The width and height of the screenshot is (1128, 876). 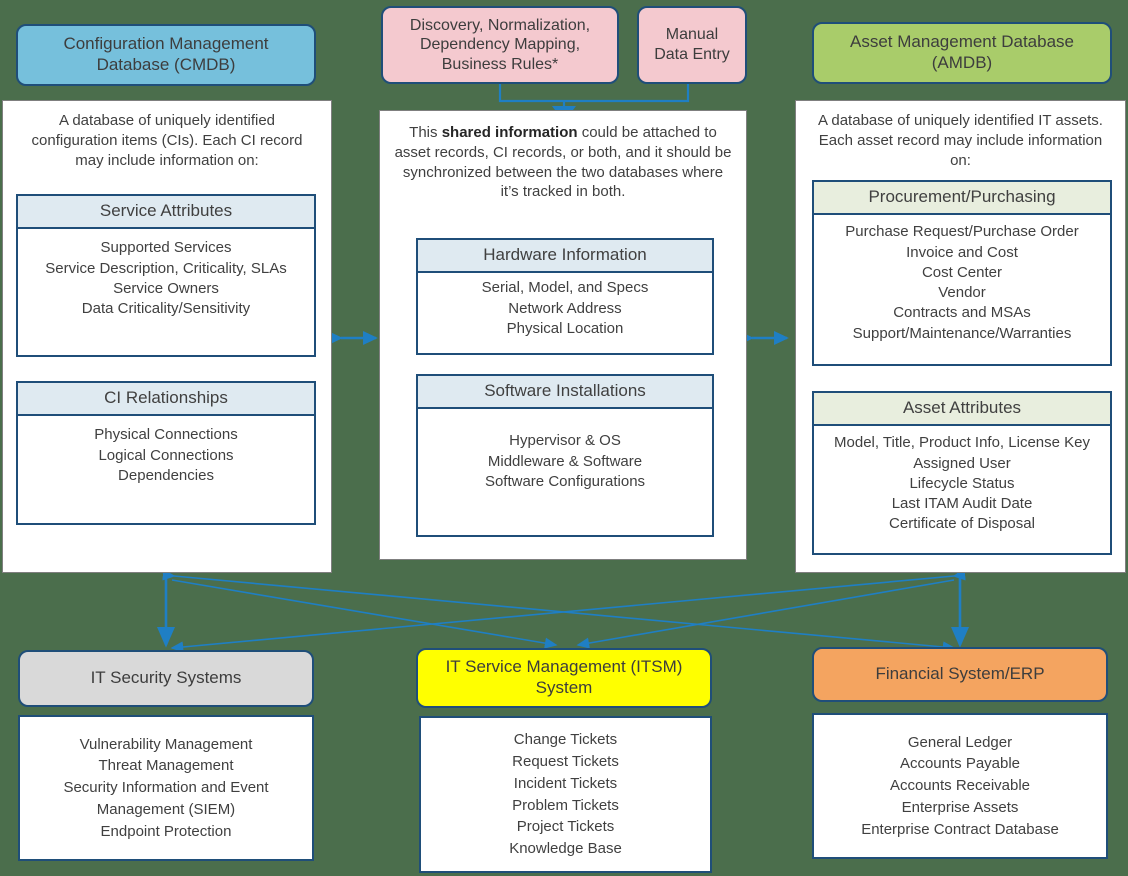 What do you see at coordinates (563, 606) in the screenshot?
I see `bottom-link-network` at bounding box center [563, 606].